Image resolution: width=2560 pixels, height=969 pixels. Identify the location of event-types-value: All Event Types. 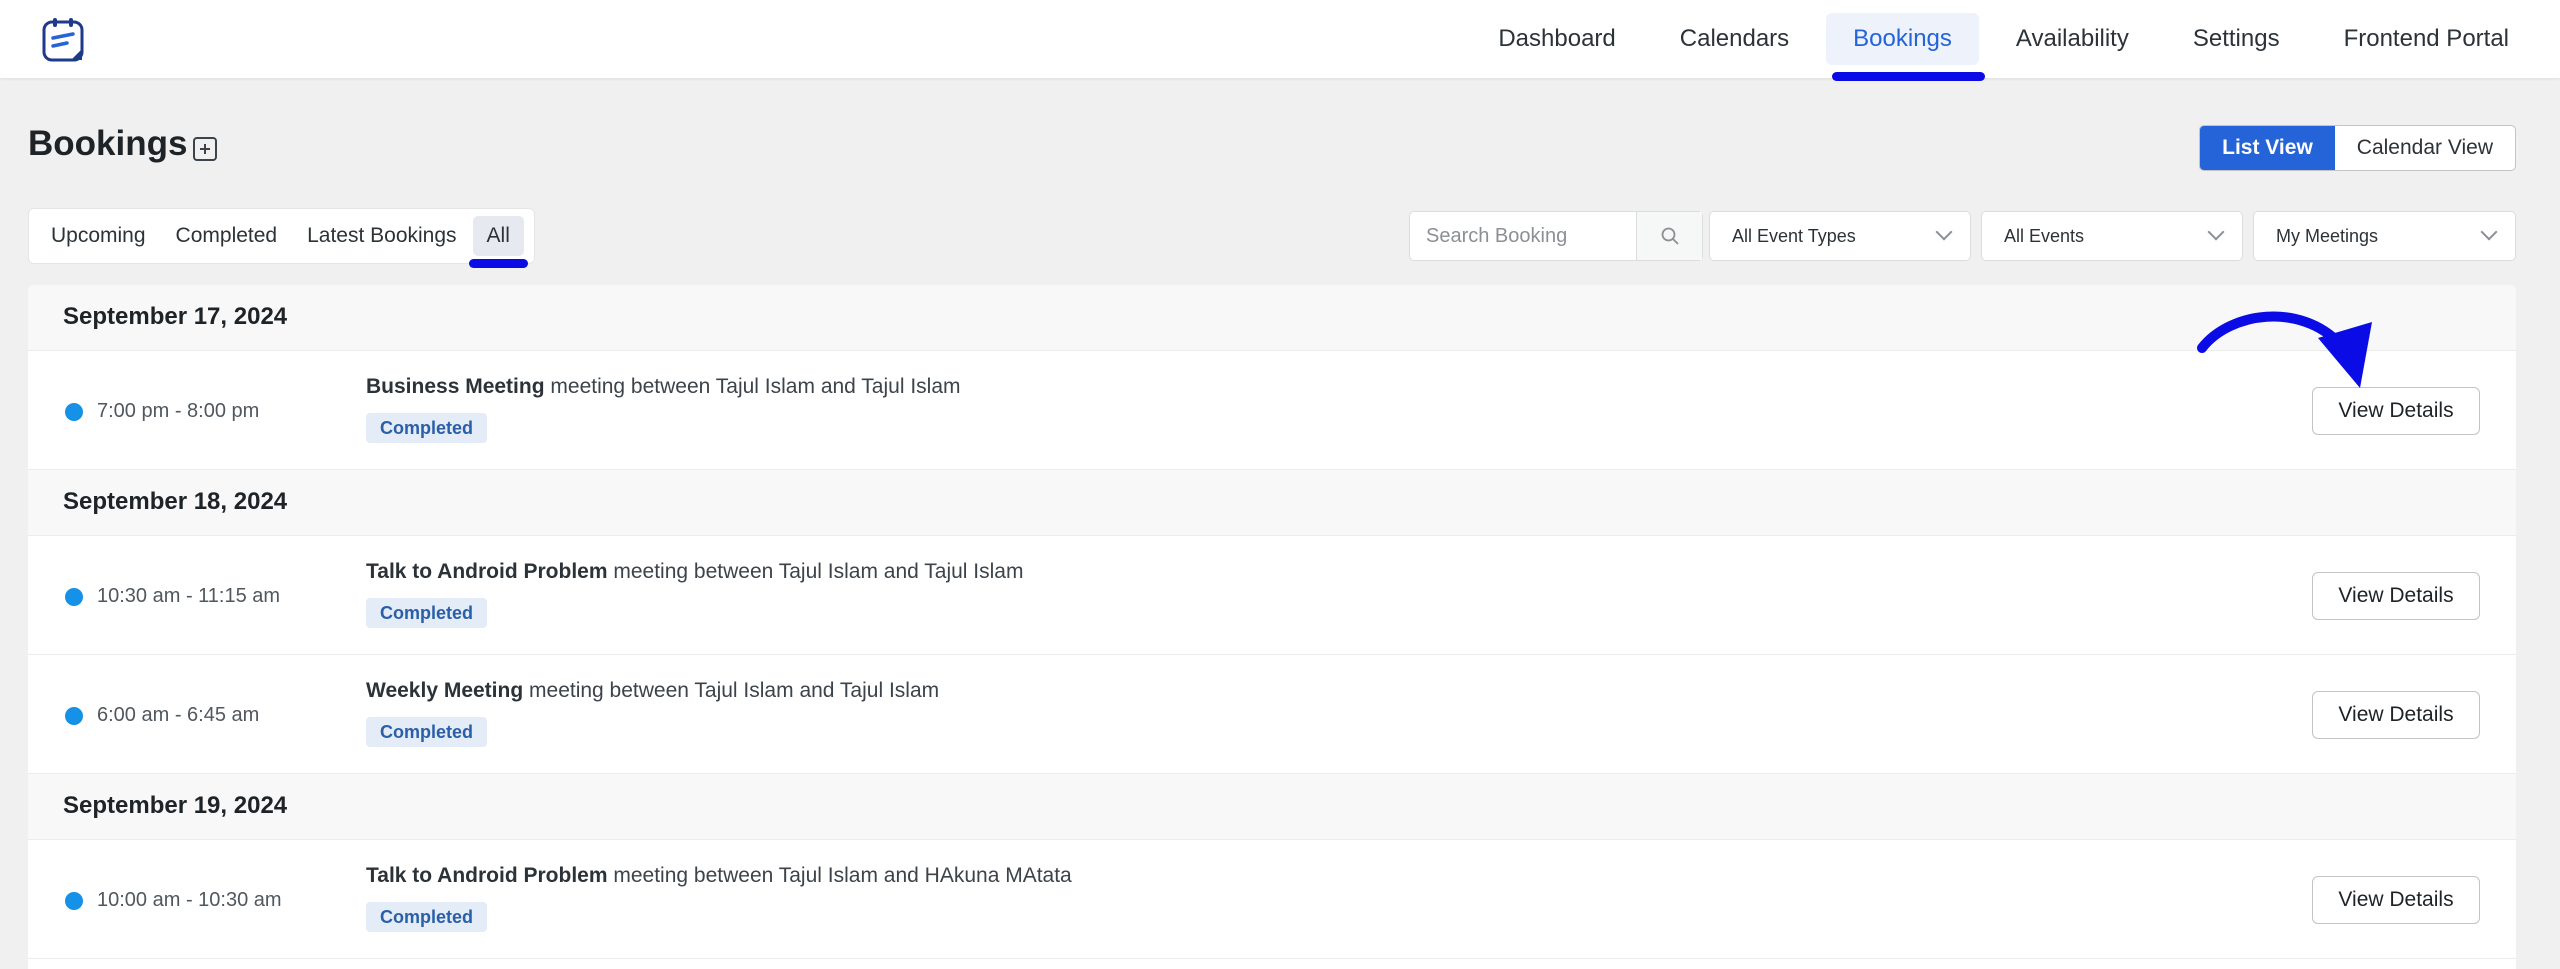
(1794, 236).